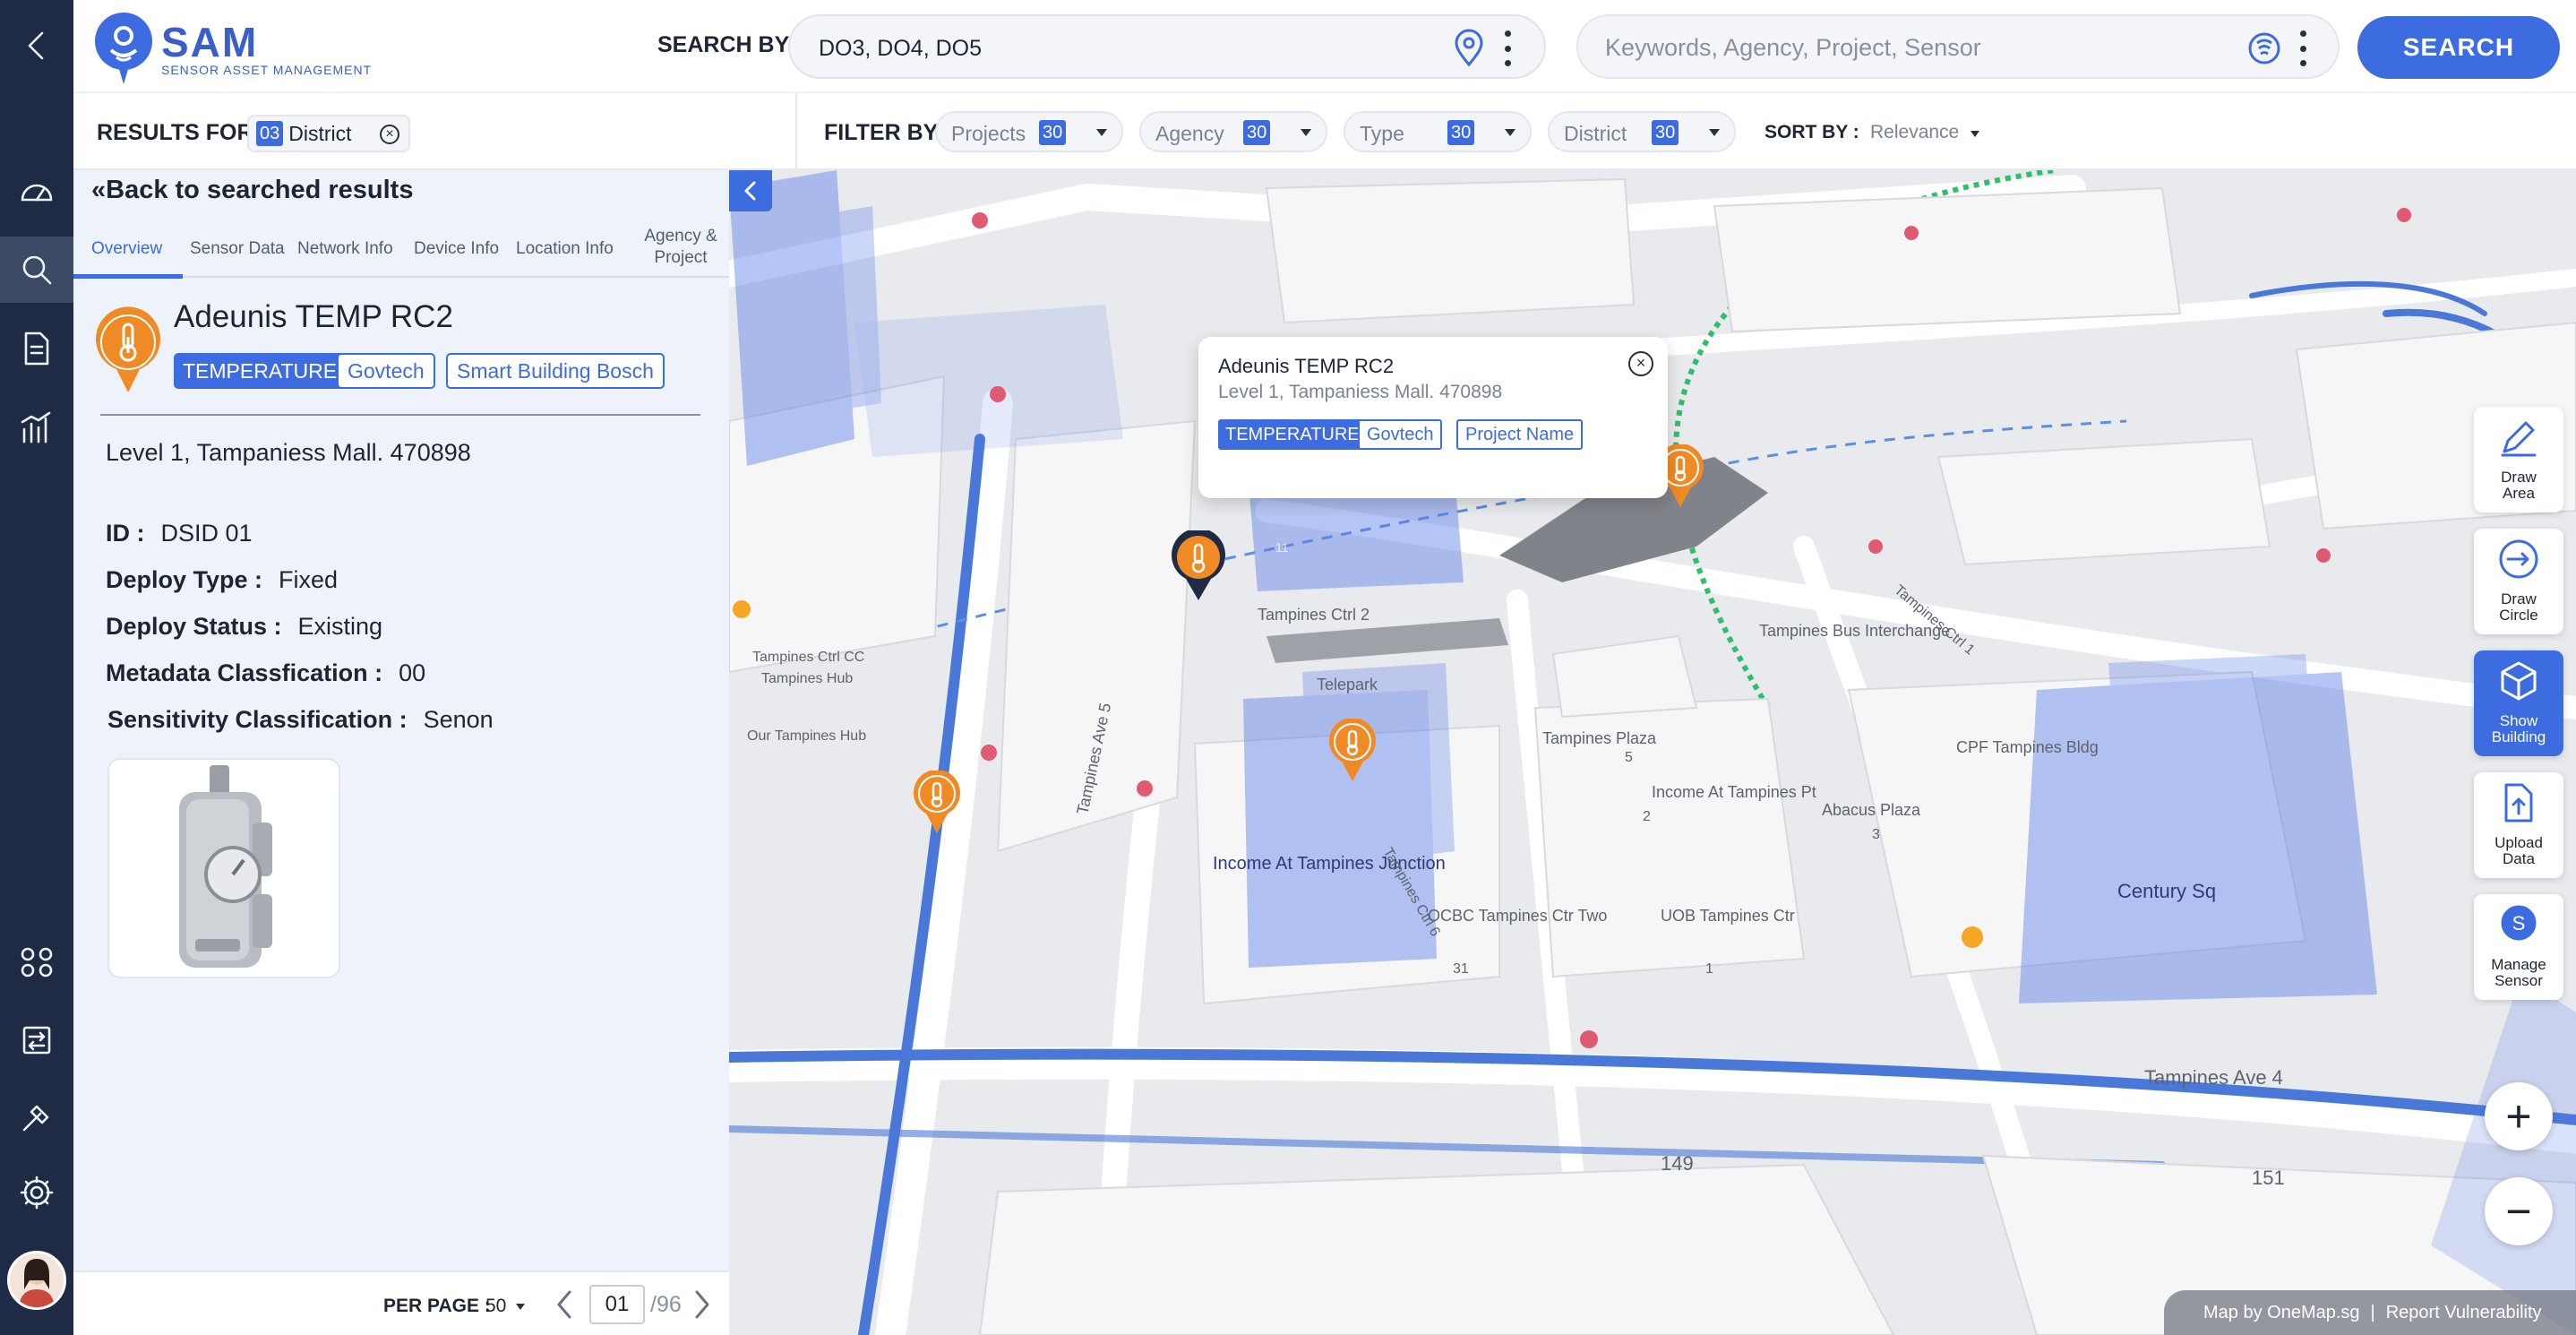 This screenshot has height=1335, width=2576. Describe the element at coordinates (456, 249) in the screenshot. I see `tab-device-info: Device Info` at that location.